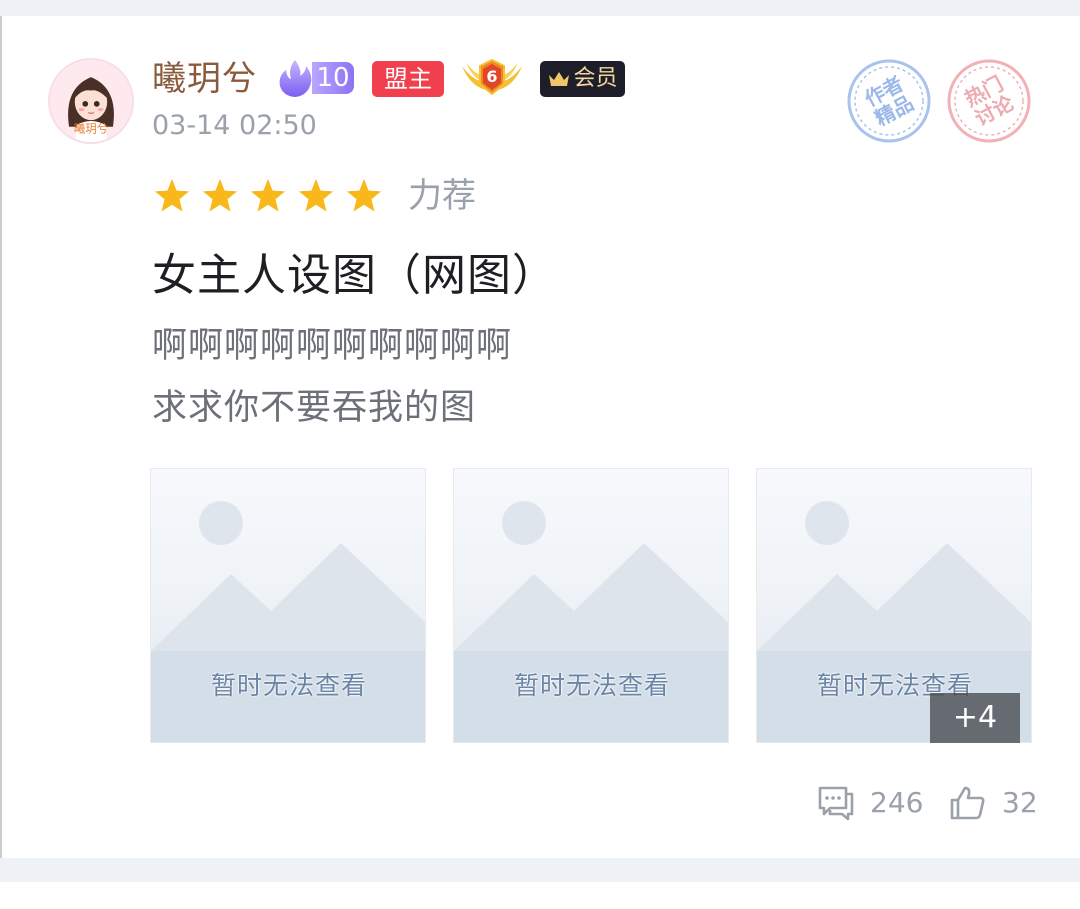 The width and height of the screenshot is (1080, 909). Describe the element at coordinates (1020, 802) in the screenshot. I see `like-count: 32` at that location.